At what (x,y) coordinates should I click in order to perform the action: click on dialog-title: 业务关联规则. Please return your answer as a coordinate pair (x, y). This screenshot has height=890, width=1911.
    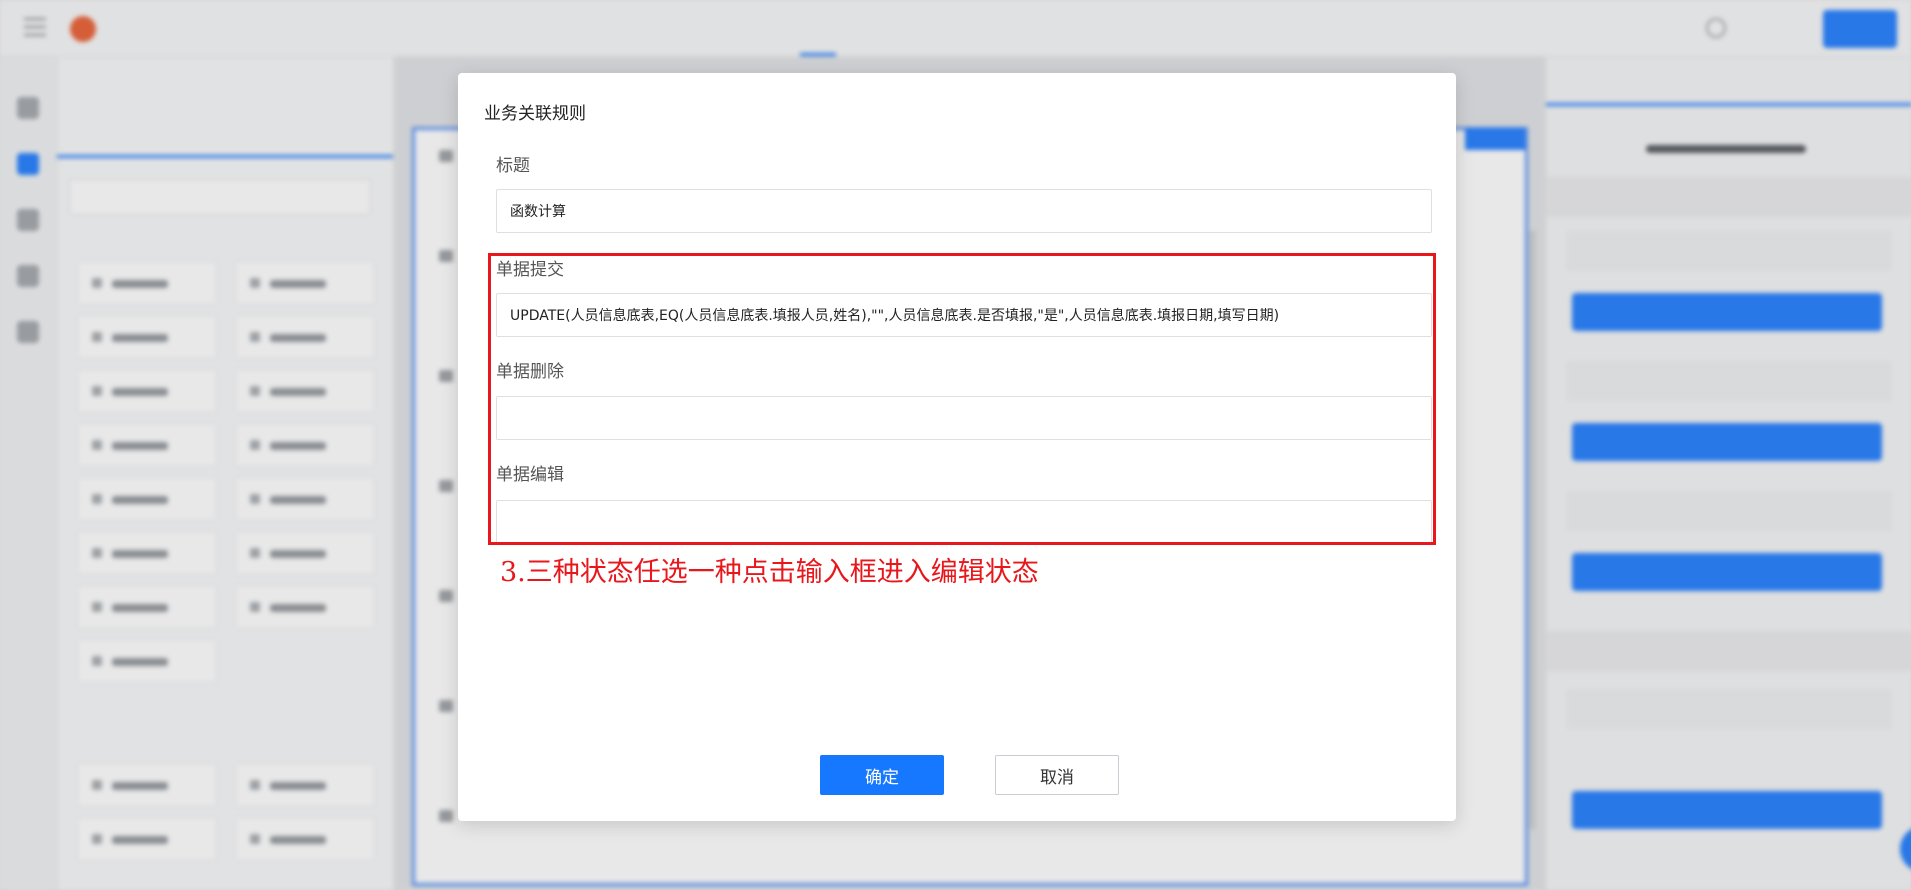
    Looking at the image, I should click on (535, 114).